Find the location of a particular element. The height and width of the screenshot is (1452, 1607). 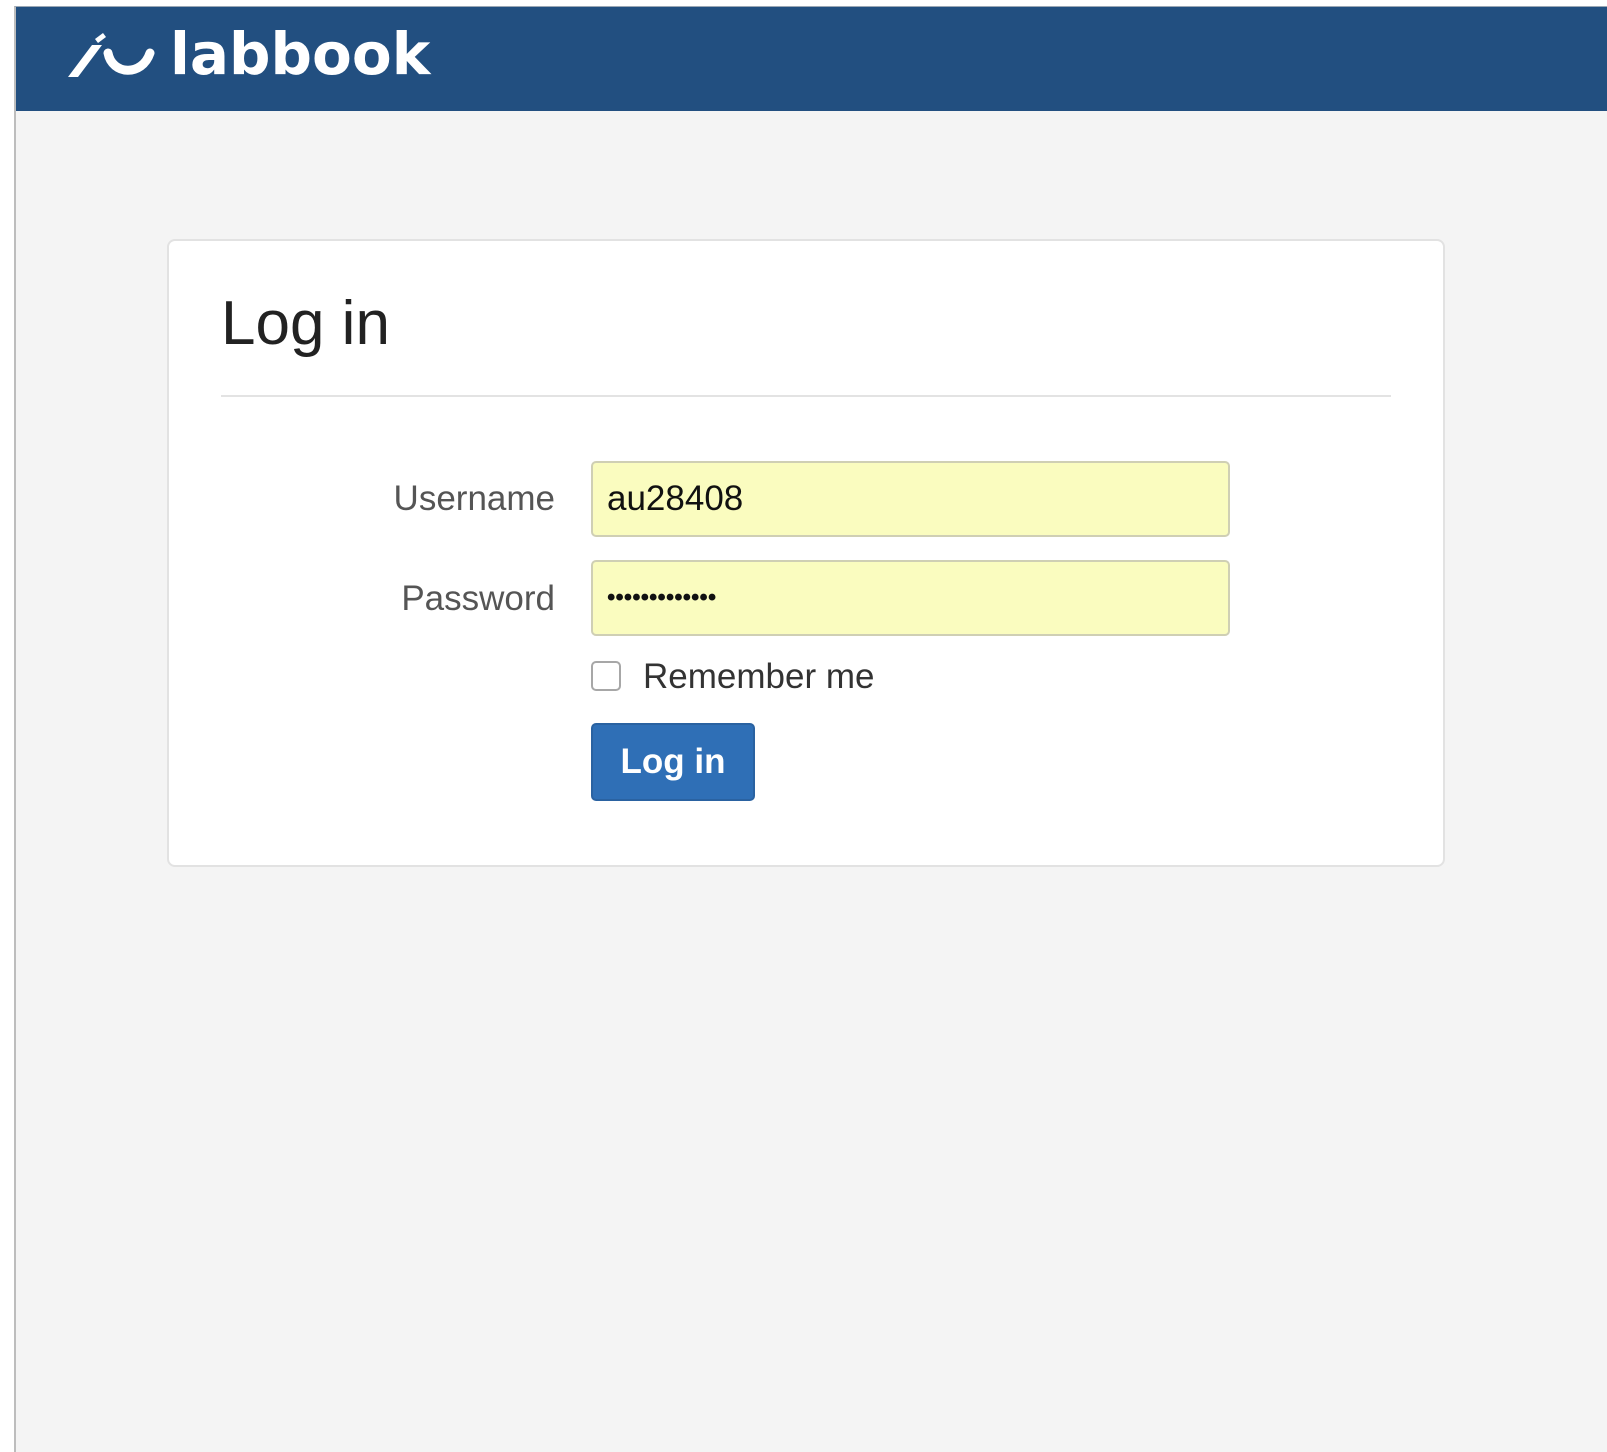

page-title: Log in is located at coordinates (305, 323).